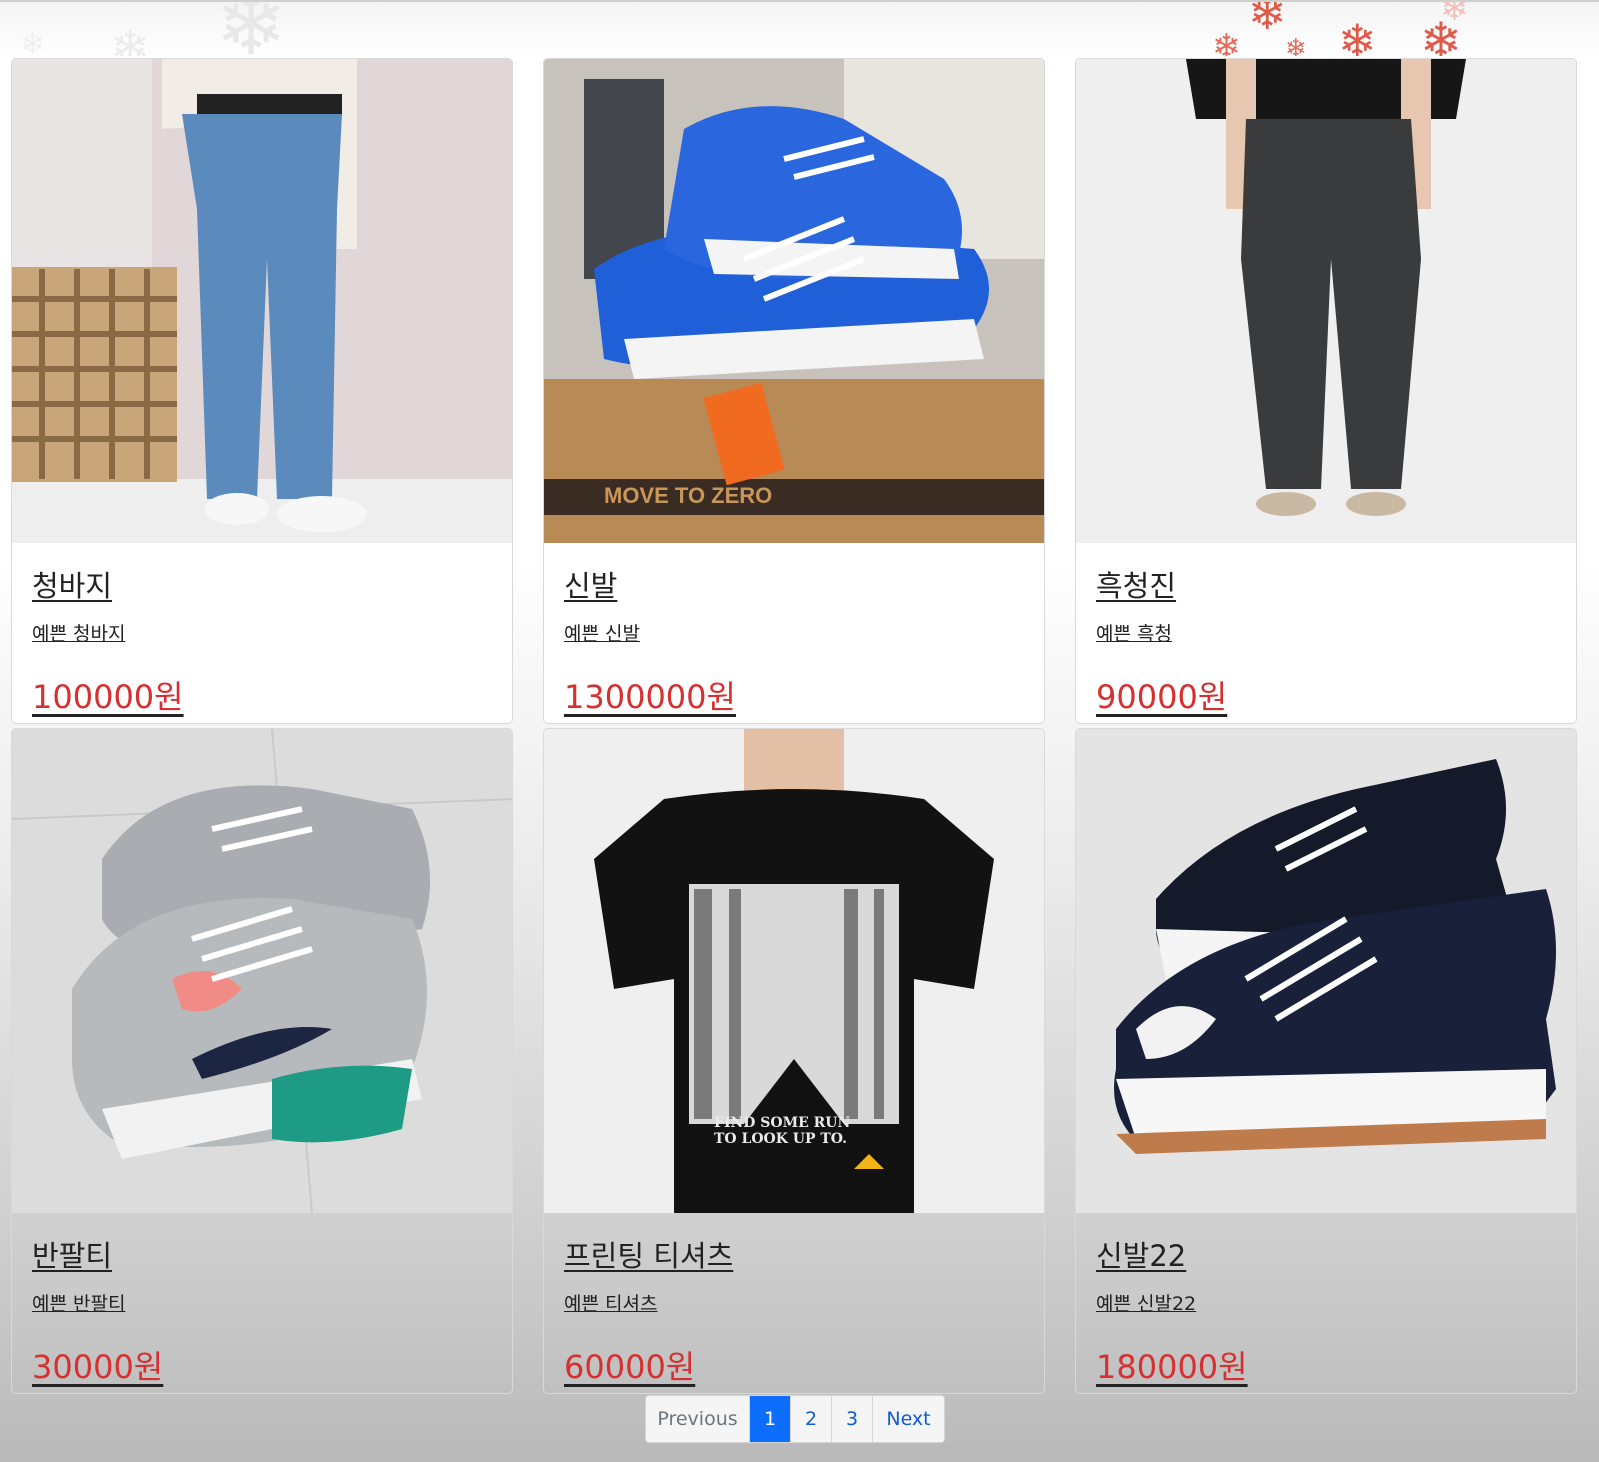 The width and height of the screenshot is (1599, 1462). I want to click on product-image-blue-sneakers: MOVE TO ZERO, so click(794, 301).